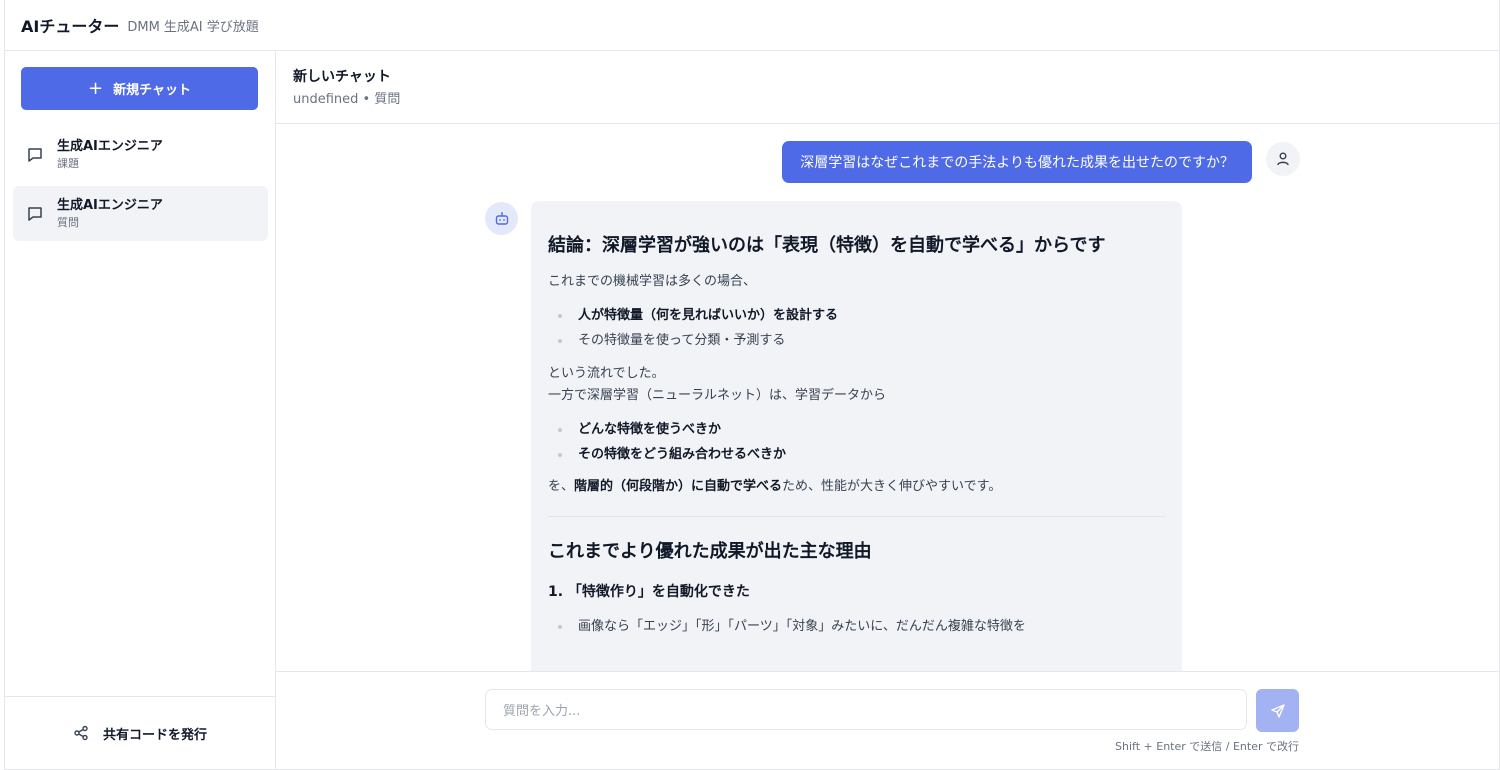 The height and width of the screenshot is (770, 1500). Describe the element at coordinates (68, 163) in the screenshot. I see `chat-item-subtitle: 課題` at that location.